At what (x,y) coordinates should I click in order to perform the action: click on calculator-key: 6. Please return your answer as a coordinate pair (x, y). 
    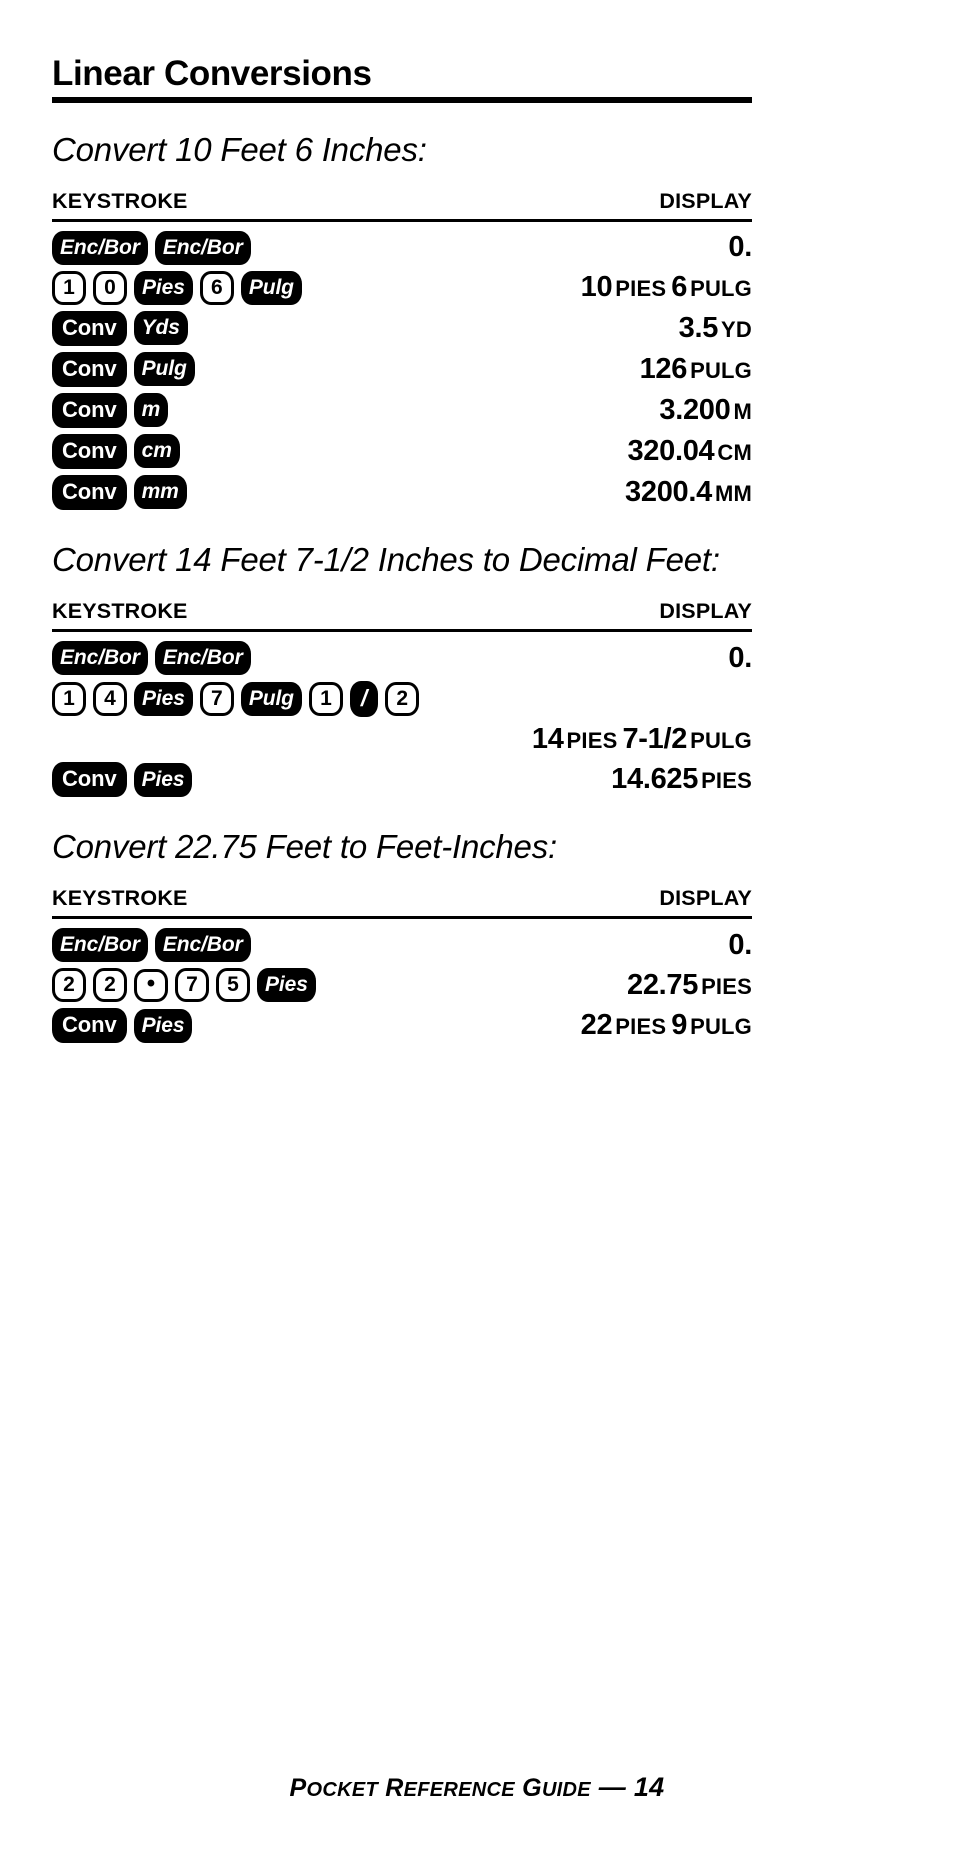
    Looking at the image, I should click on (216, 287).